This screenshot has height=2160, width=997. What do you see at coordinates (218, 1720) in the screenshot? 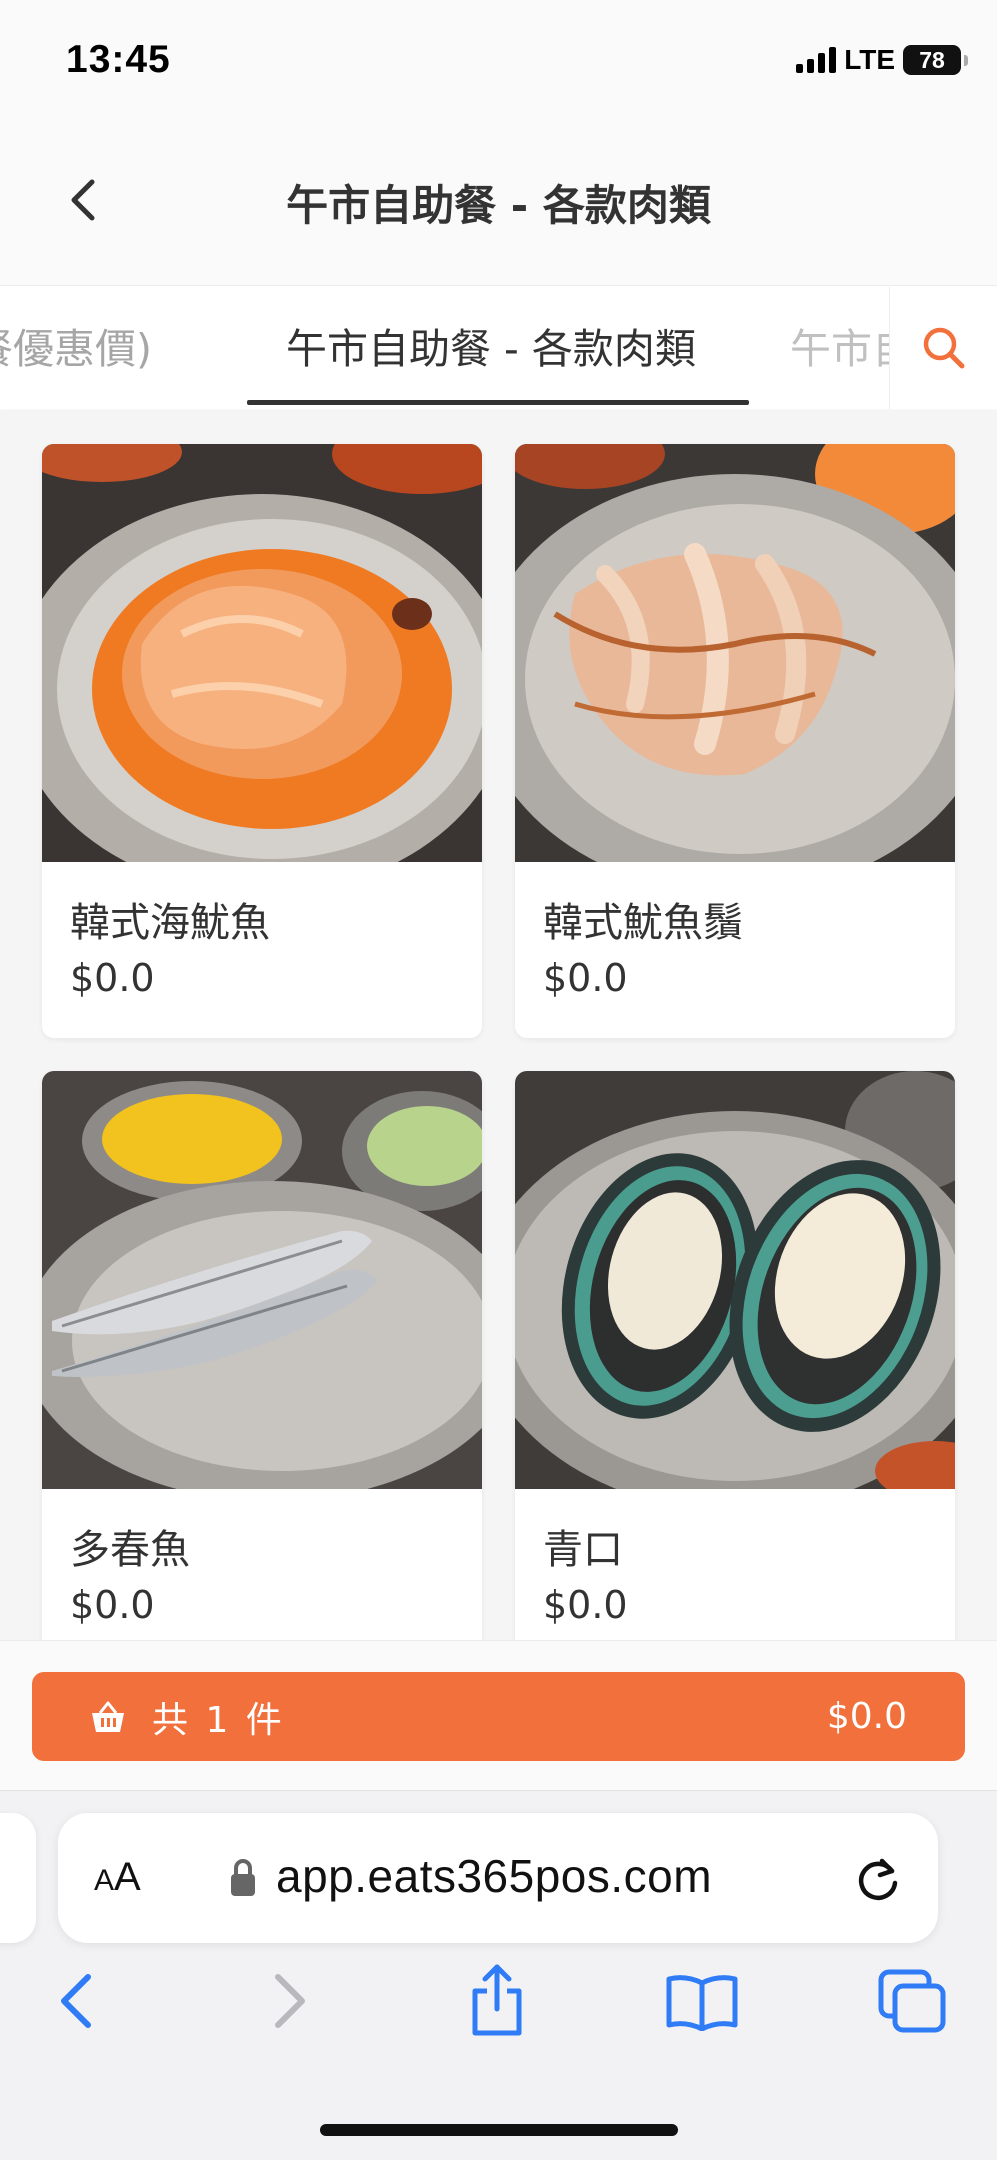
I see `cart-item-count: 共 1 件` at bounding box center [218, 1720].